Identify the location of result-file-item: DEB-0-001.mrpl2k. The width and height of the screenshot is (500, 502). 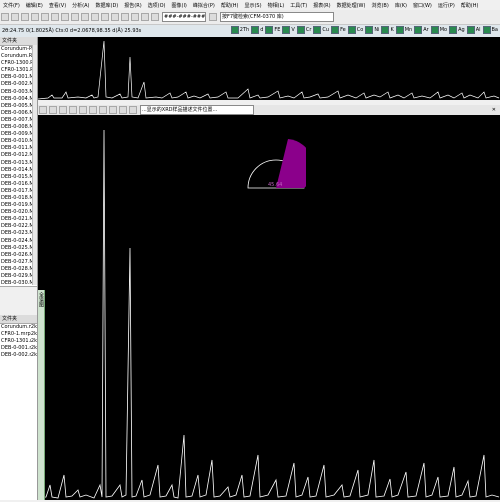
(18, 348).